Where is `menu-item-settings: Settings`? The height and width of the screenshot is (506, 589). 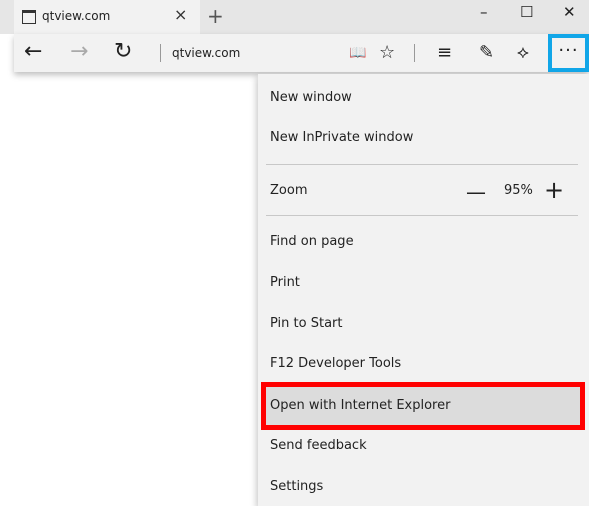 menu-item-settings: Settings is located at coordinates (296, 486).